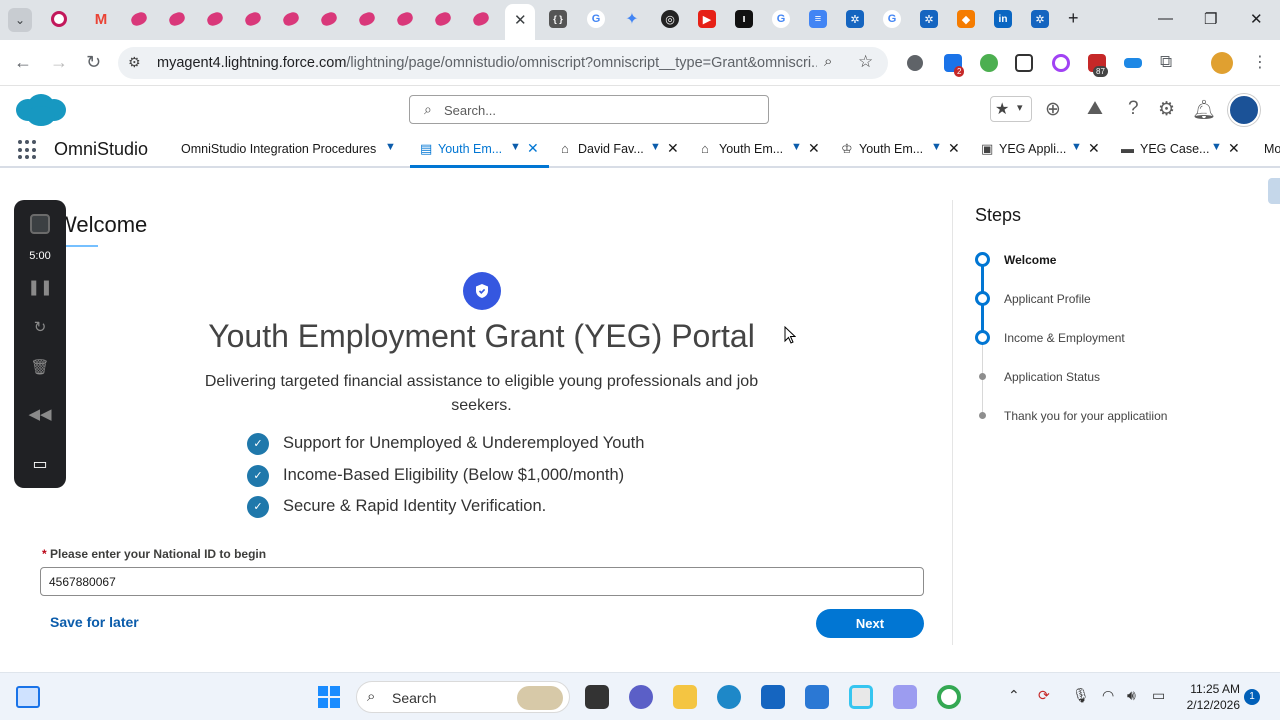 Image resolution: width=1280 pixels, height=720 pixels. I want to click on wifi-icon: ◠, so click(1108, 695).